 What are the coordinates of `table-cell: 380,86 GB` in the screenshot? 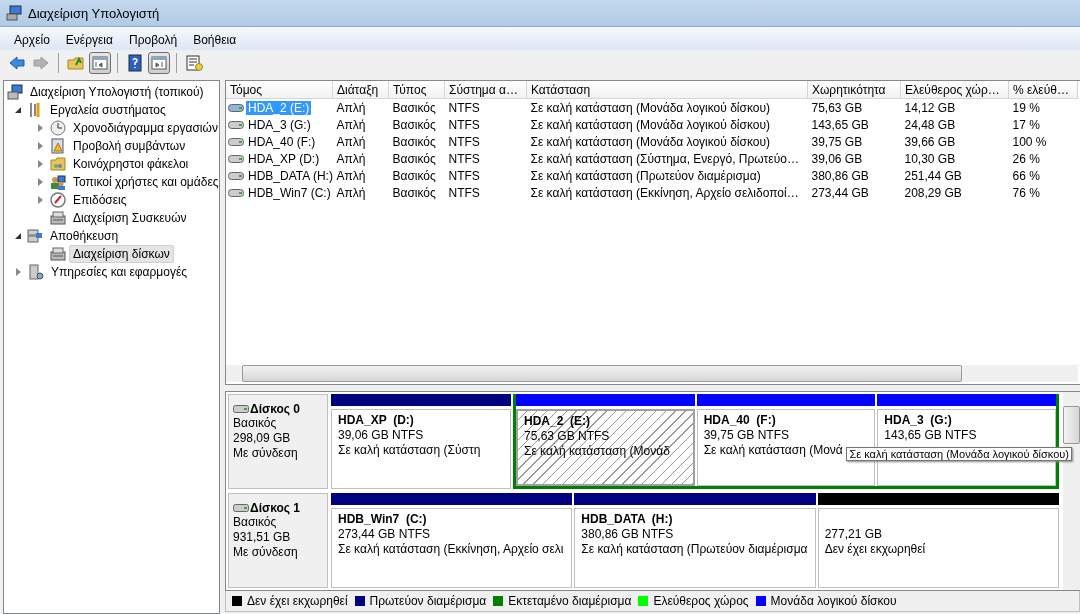 It's located at (840, 175).